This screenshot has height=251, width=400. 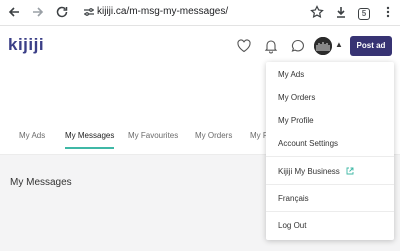 I want to click on menu-item-kijiji-my-business: Kijiji My Business, so click(x=316, y=171).